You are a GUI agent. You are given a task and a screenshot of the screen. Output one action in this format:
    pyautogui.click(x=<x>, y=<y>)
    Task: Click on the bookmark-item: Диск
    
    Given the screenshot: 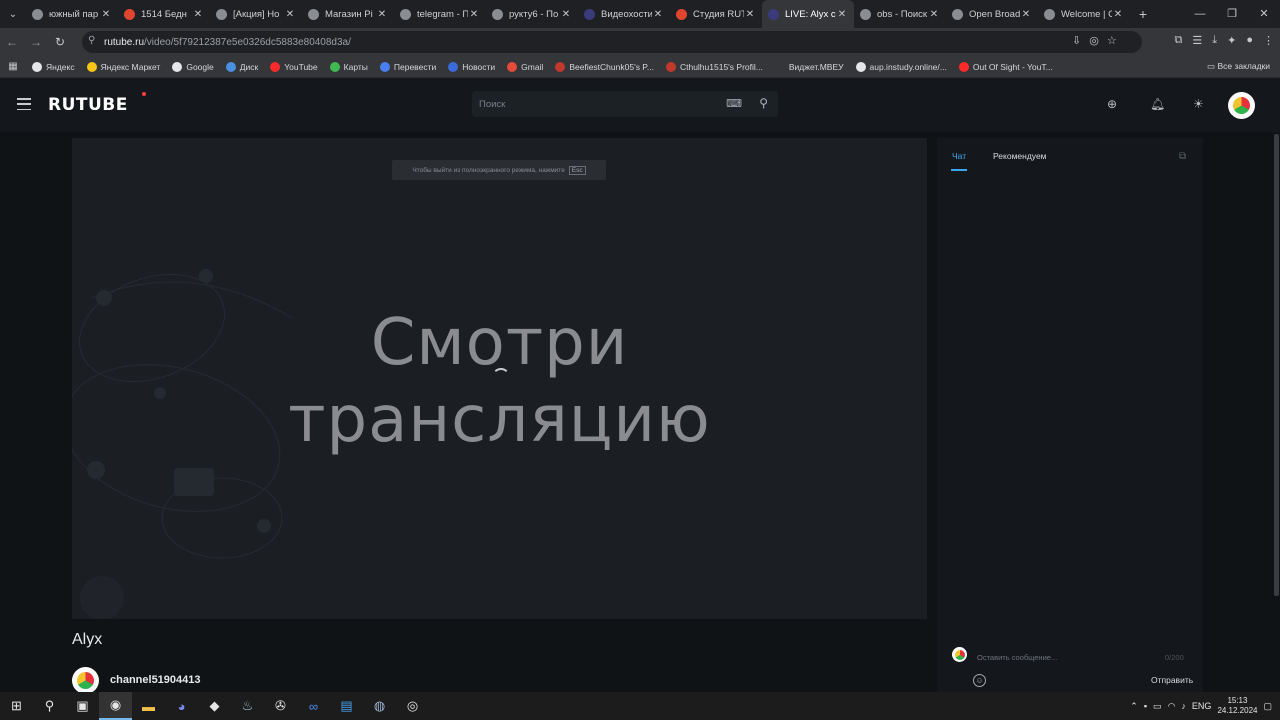 What is the action you would take?
    pyautogui.click(x=241, y=66)
    